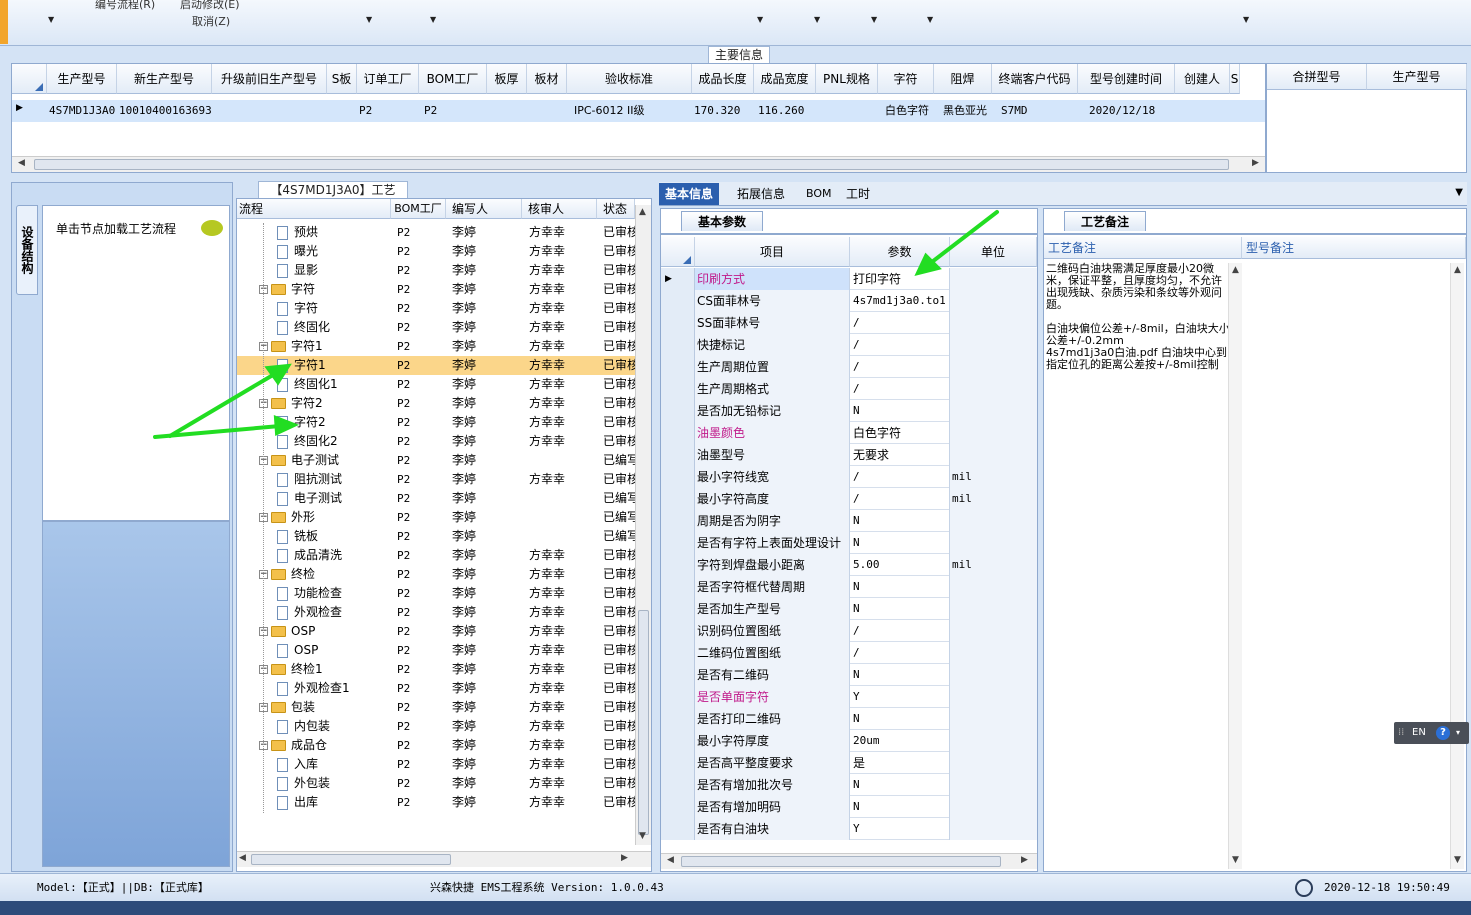  I want to click on taskbar, so click(735, 908).